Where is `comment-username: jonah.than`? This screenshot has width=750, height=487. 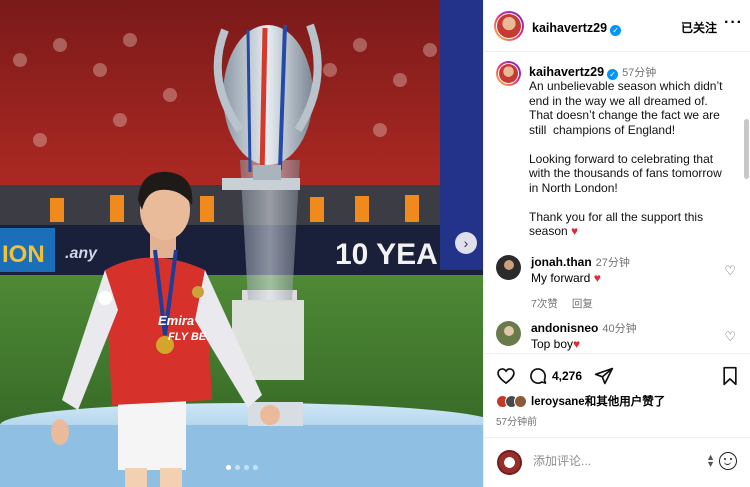
comment-username: jonah.than is located at coordinates (561, 262).